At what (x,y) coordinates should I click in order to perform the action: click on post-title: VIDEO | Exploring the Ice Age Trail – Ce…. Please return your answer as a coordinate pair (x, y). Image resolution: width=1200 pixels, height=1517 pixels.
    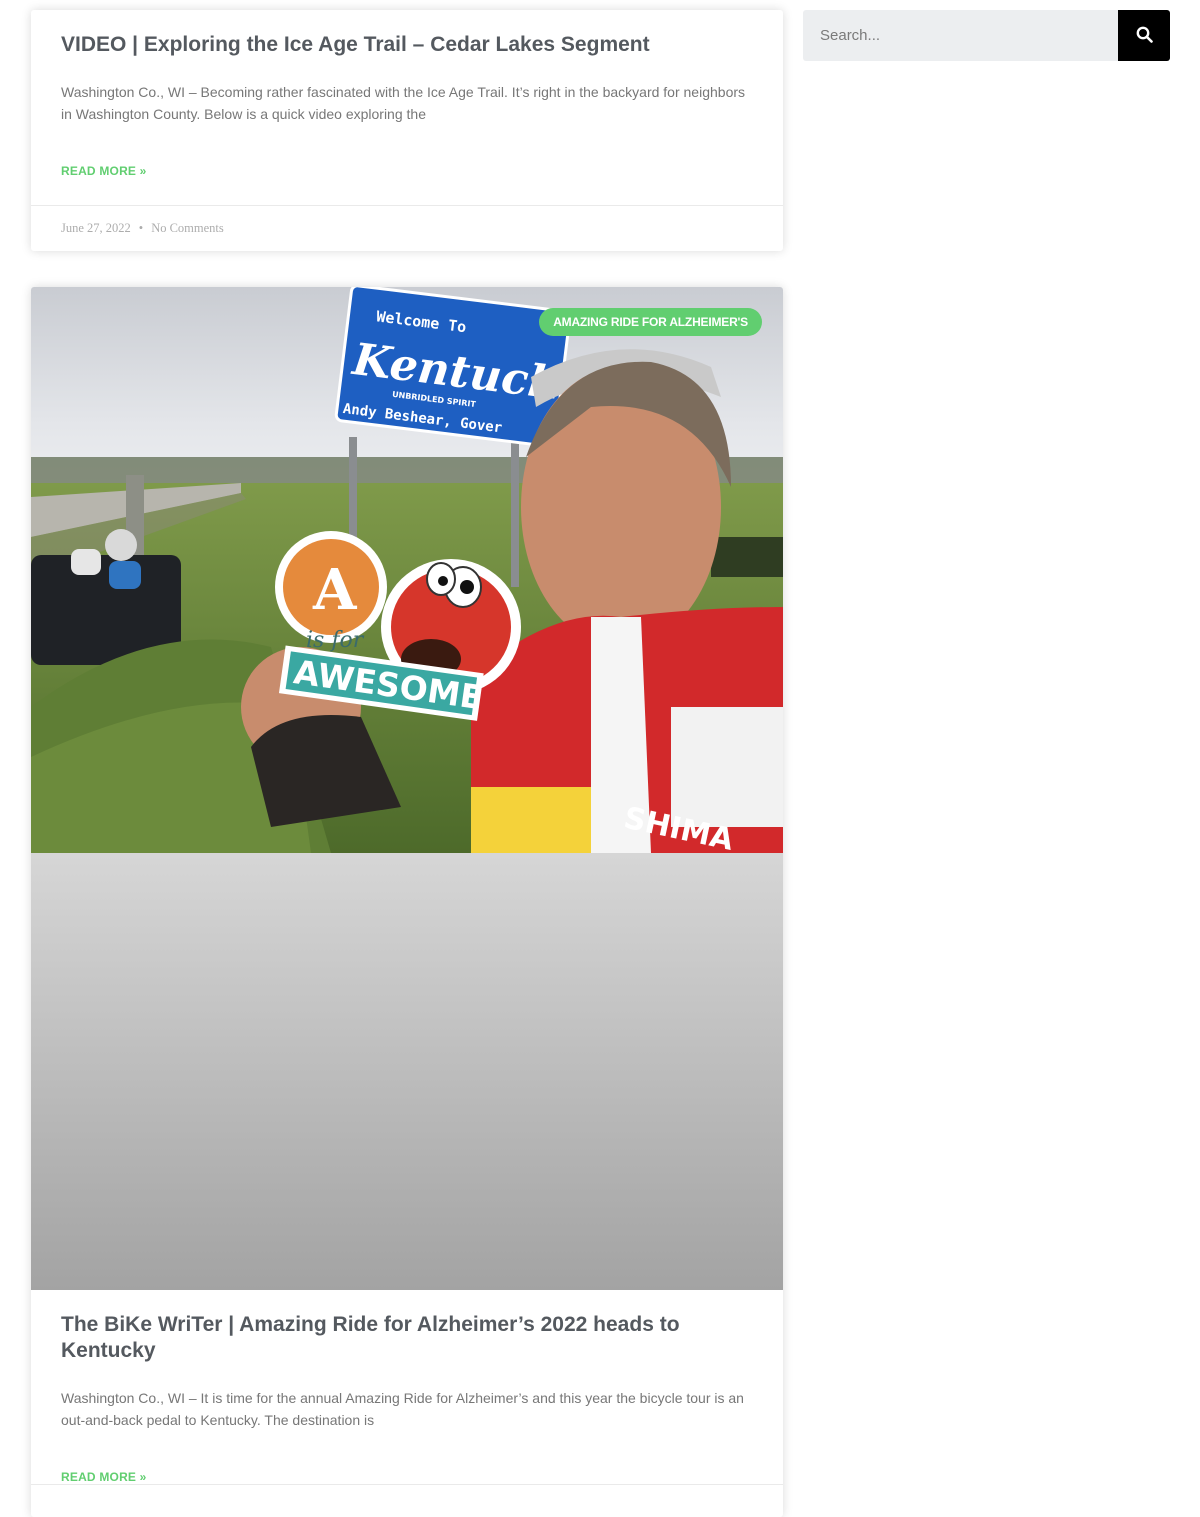
    Looking at the image, I should click on (407, 45).